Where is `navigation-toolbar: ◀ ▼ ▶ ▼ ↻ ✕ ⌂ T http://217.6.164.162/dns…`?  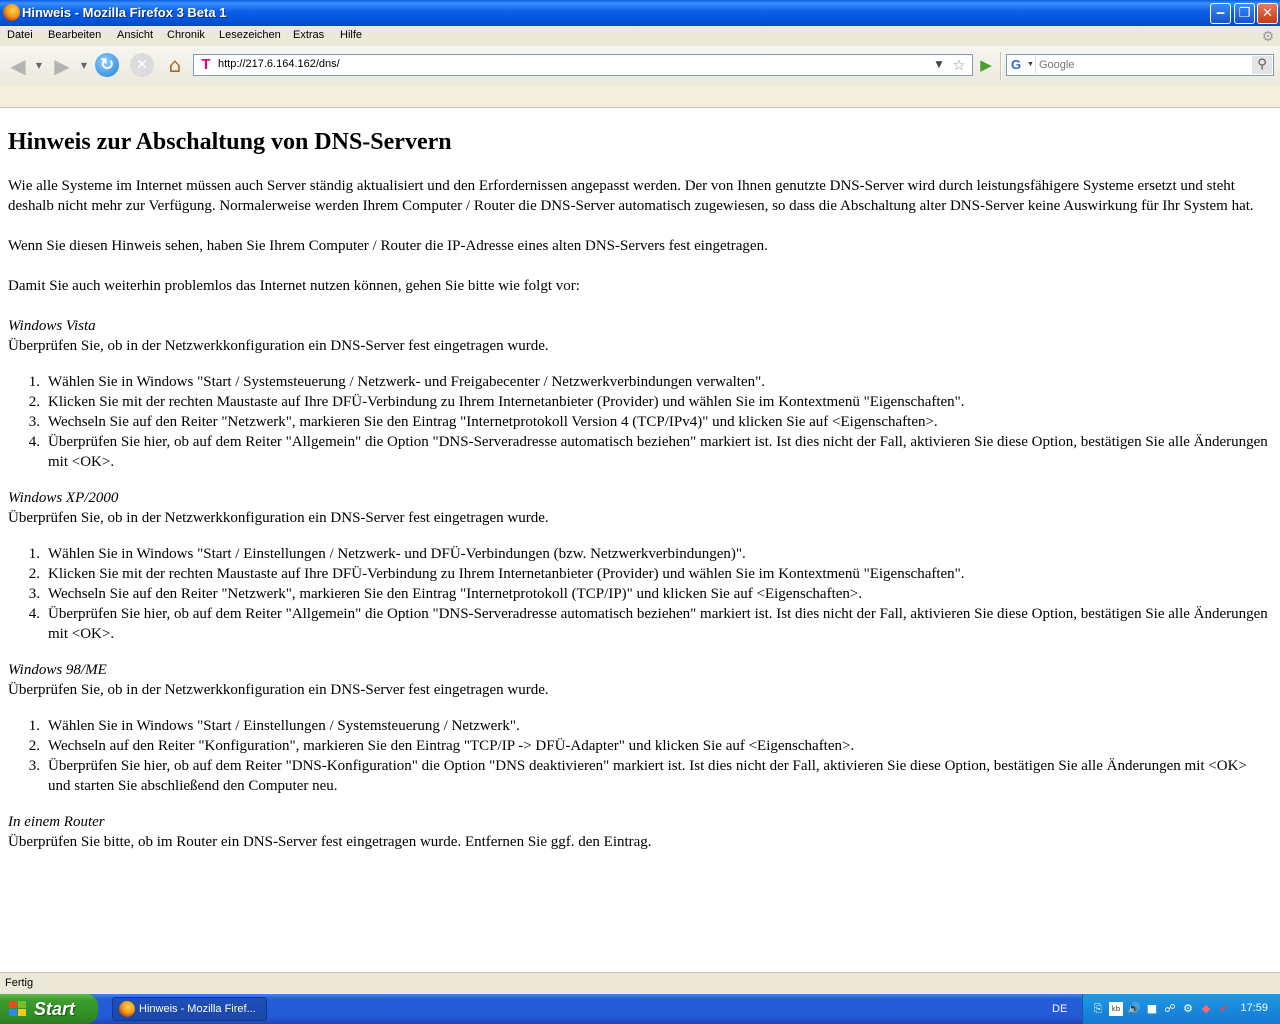 navigation-toolbar: ◀ ▼ ▶ ▼ ↻ ✕ ⌂ T http://217.6.164.162/dns… is located at coordinates (640, 66).